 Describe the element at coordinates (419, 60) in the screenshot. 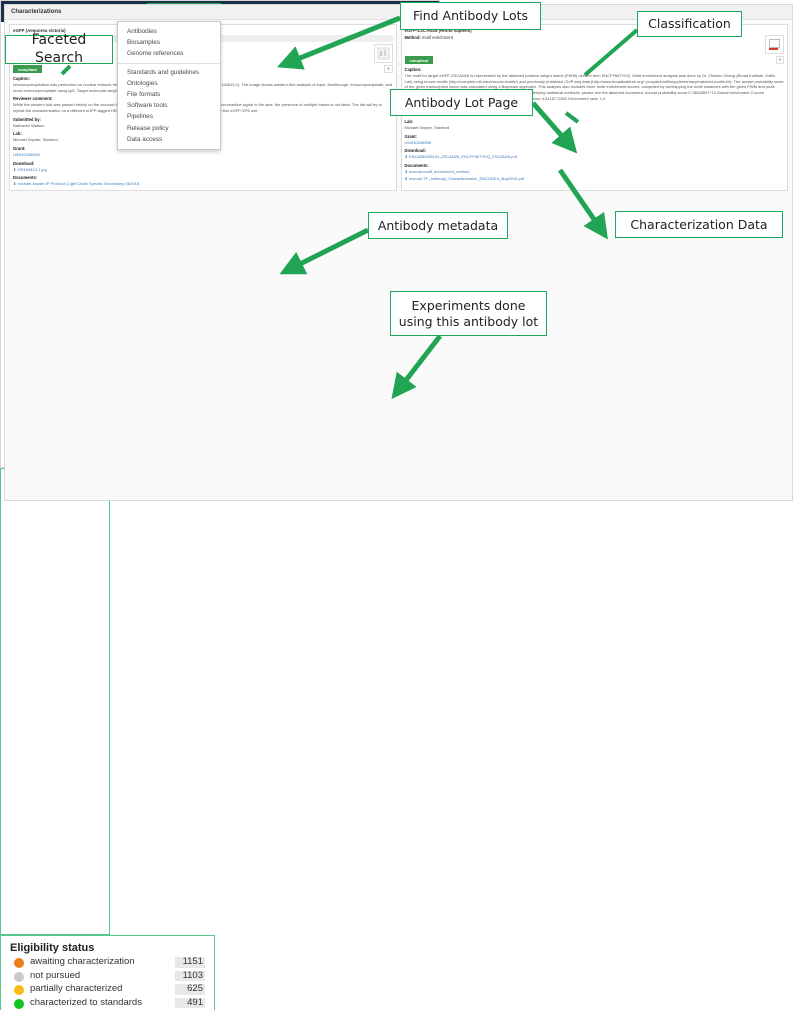

I see `compliant-badge: compliant` at that location.